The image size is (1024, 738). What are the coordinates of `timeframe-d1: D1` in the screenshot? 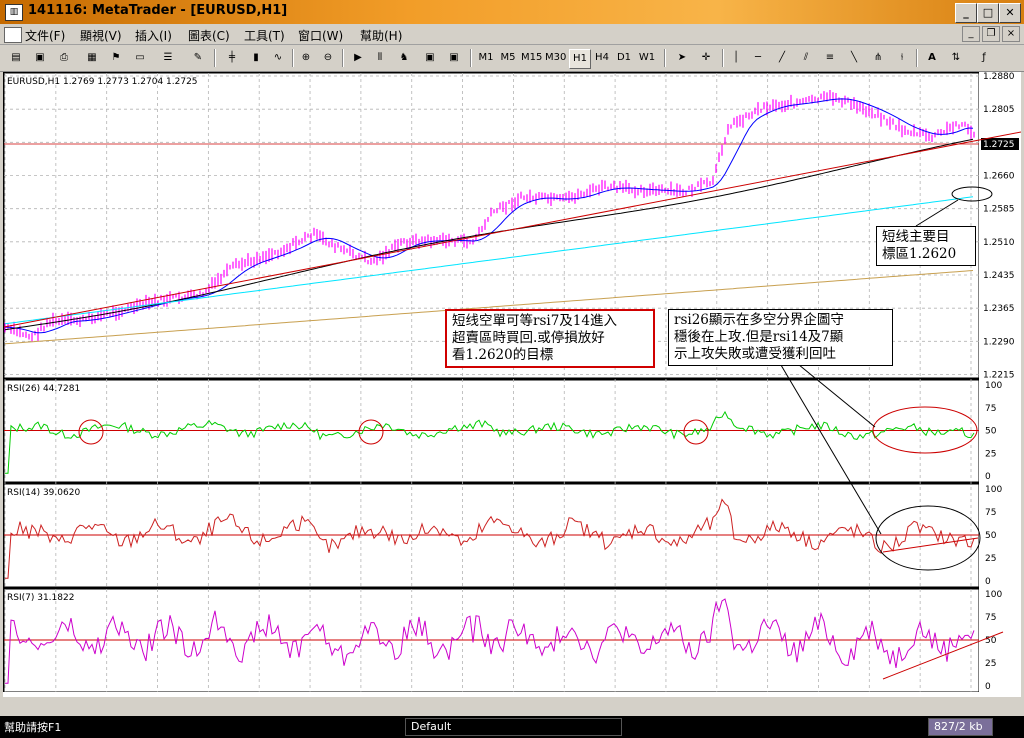 It's located at (624, 58).